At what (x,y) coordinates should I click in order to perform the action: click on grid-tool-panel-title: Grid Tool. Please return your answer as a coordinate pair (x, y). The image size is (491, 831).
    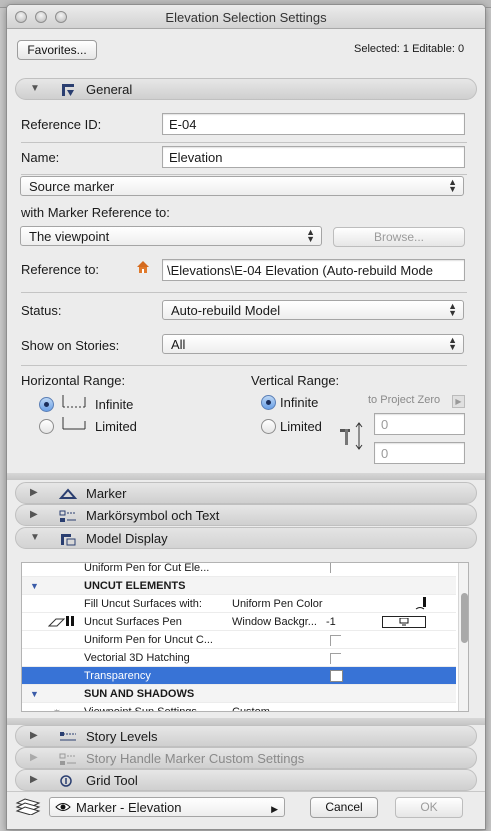
    Looking at the image, I should click on (112, 780).